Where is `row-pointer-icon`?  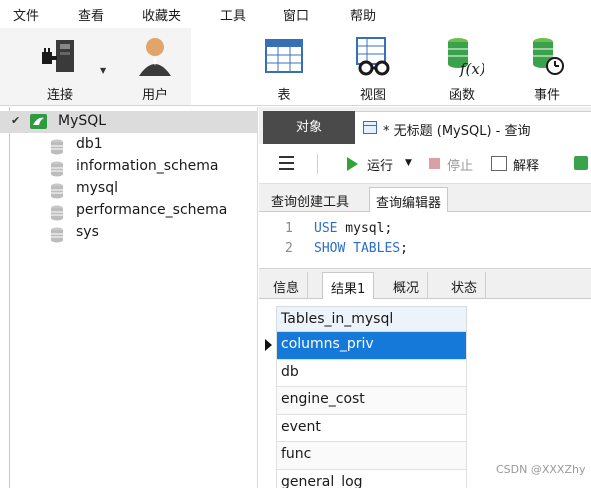 row-pointer-icon is located at coordinates (268, 345).